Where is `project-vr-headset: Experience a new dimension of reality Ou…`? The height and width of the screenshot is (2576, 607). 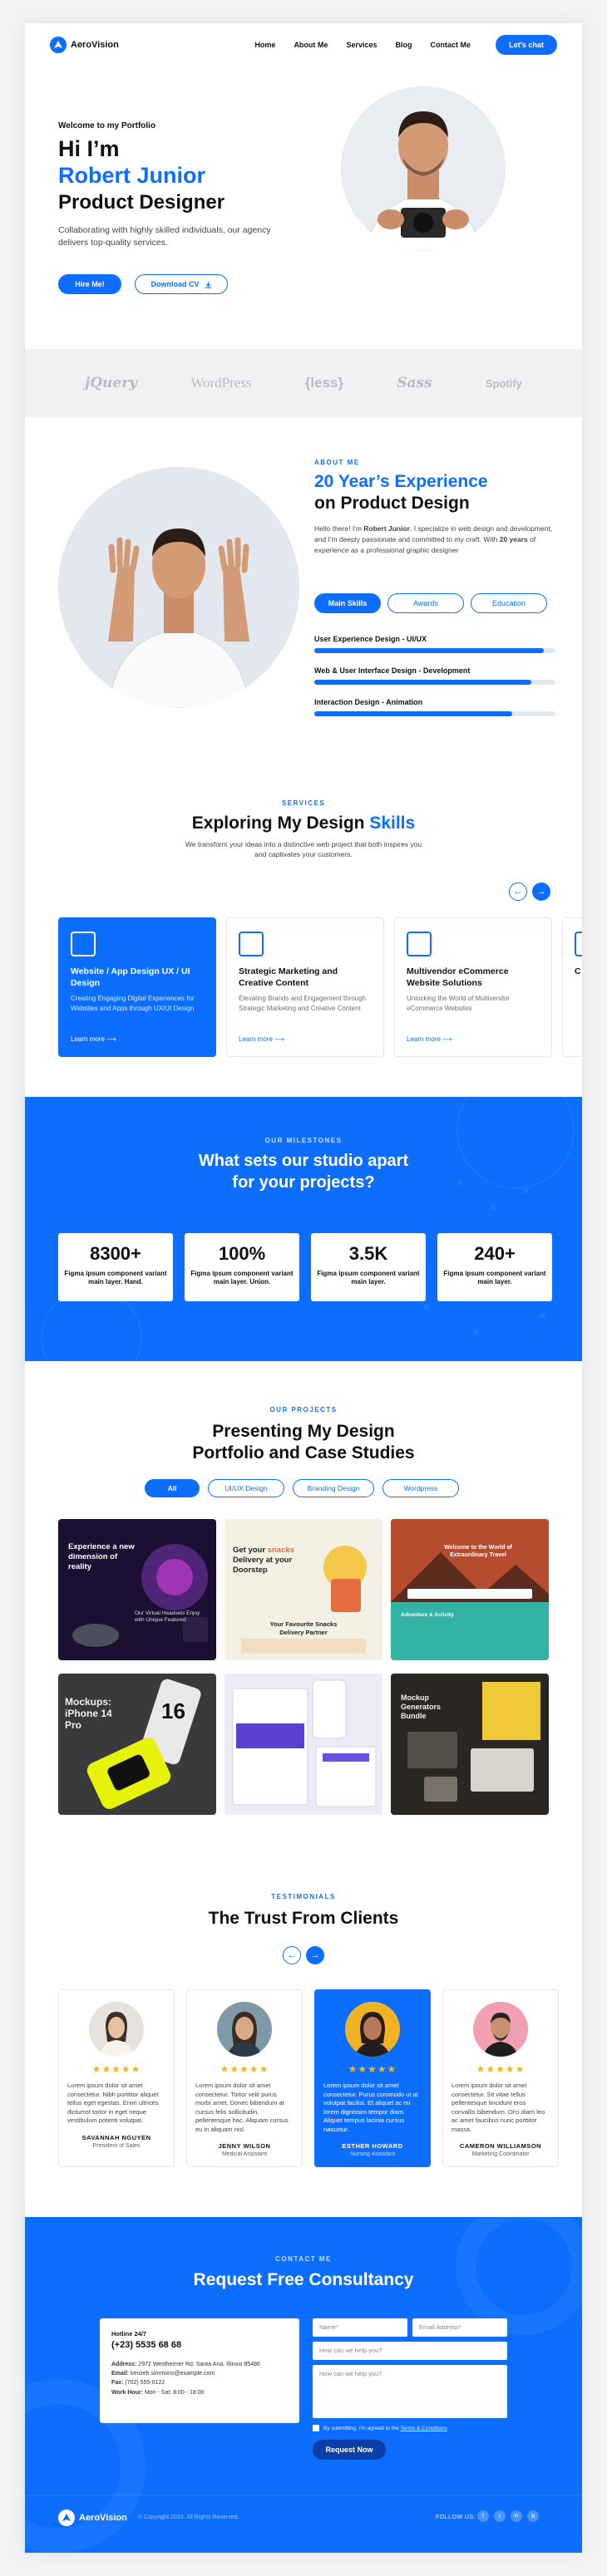
project-vr-headset: Experience a new dimension of reality Ou… is located at coordinates (137, 1589).